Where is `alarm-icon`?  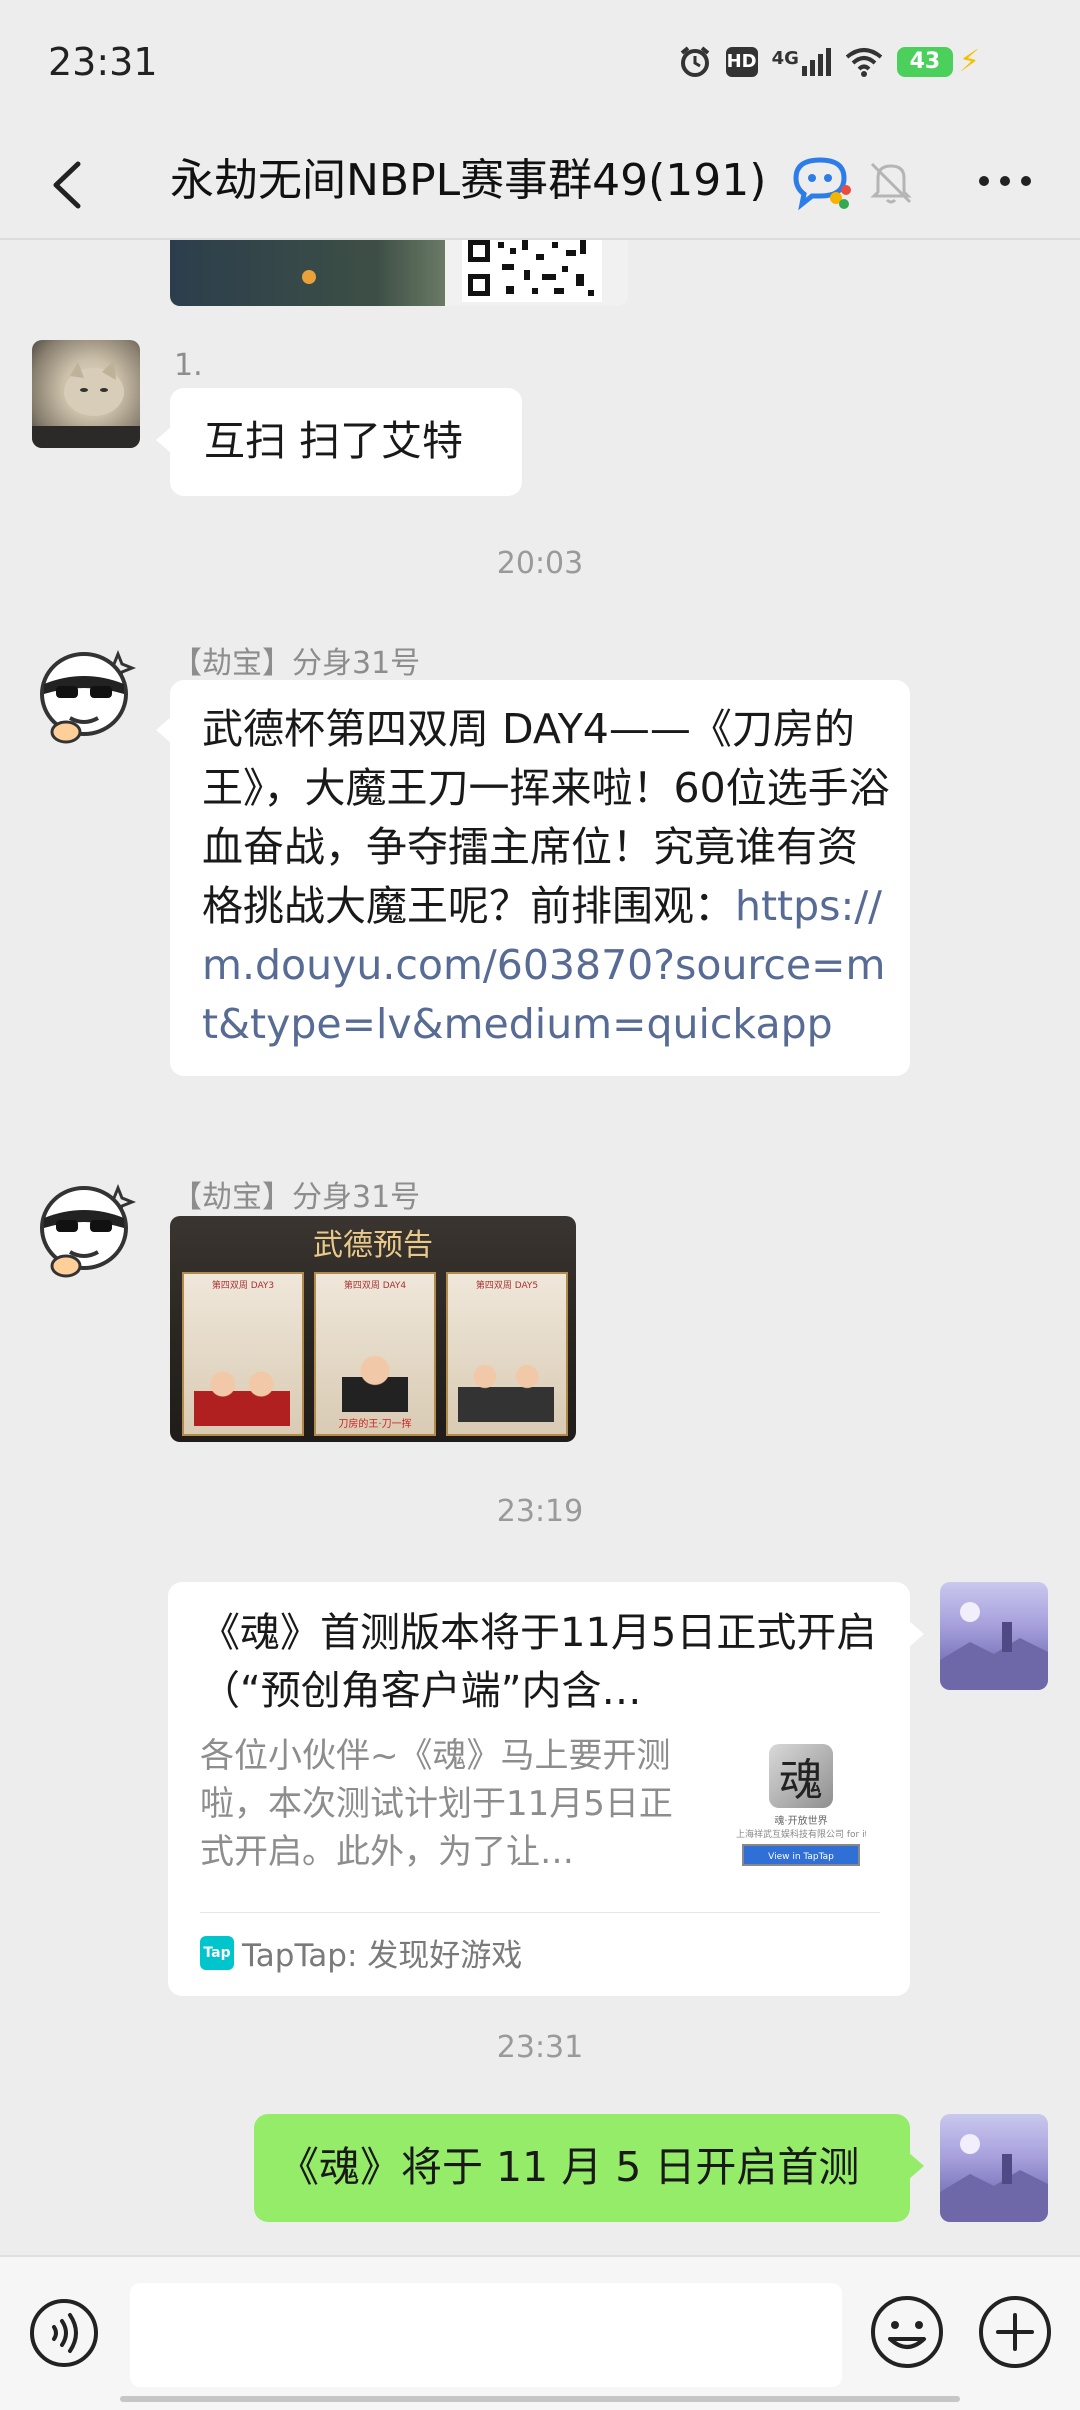 alarm-icon is located at coordinates (694, 61).